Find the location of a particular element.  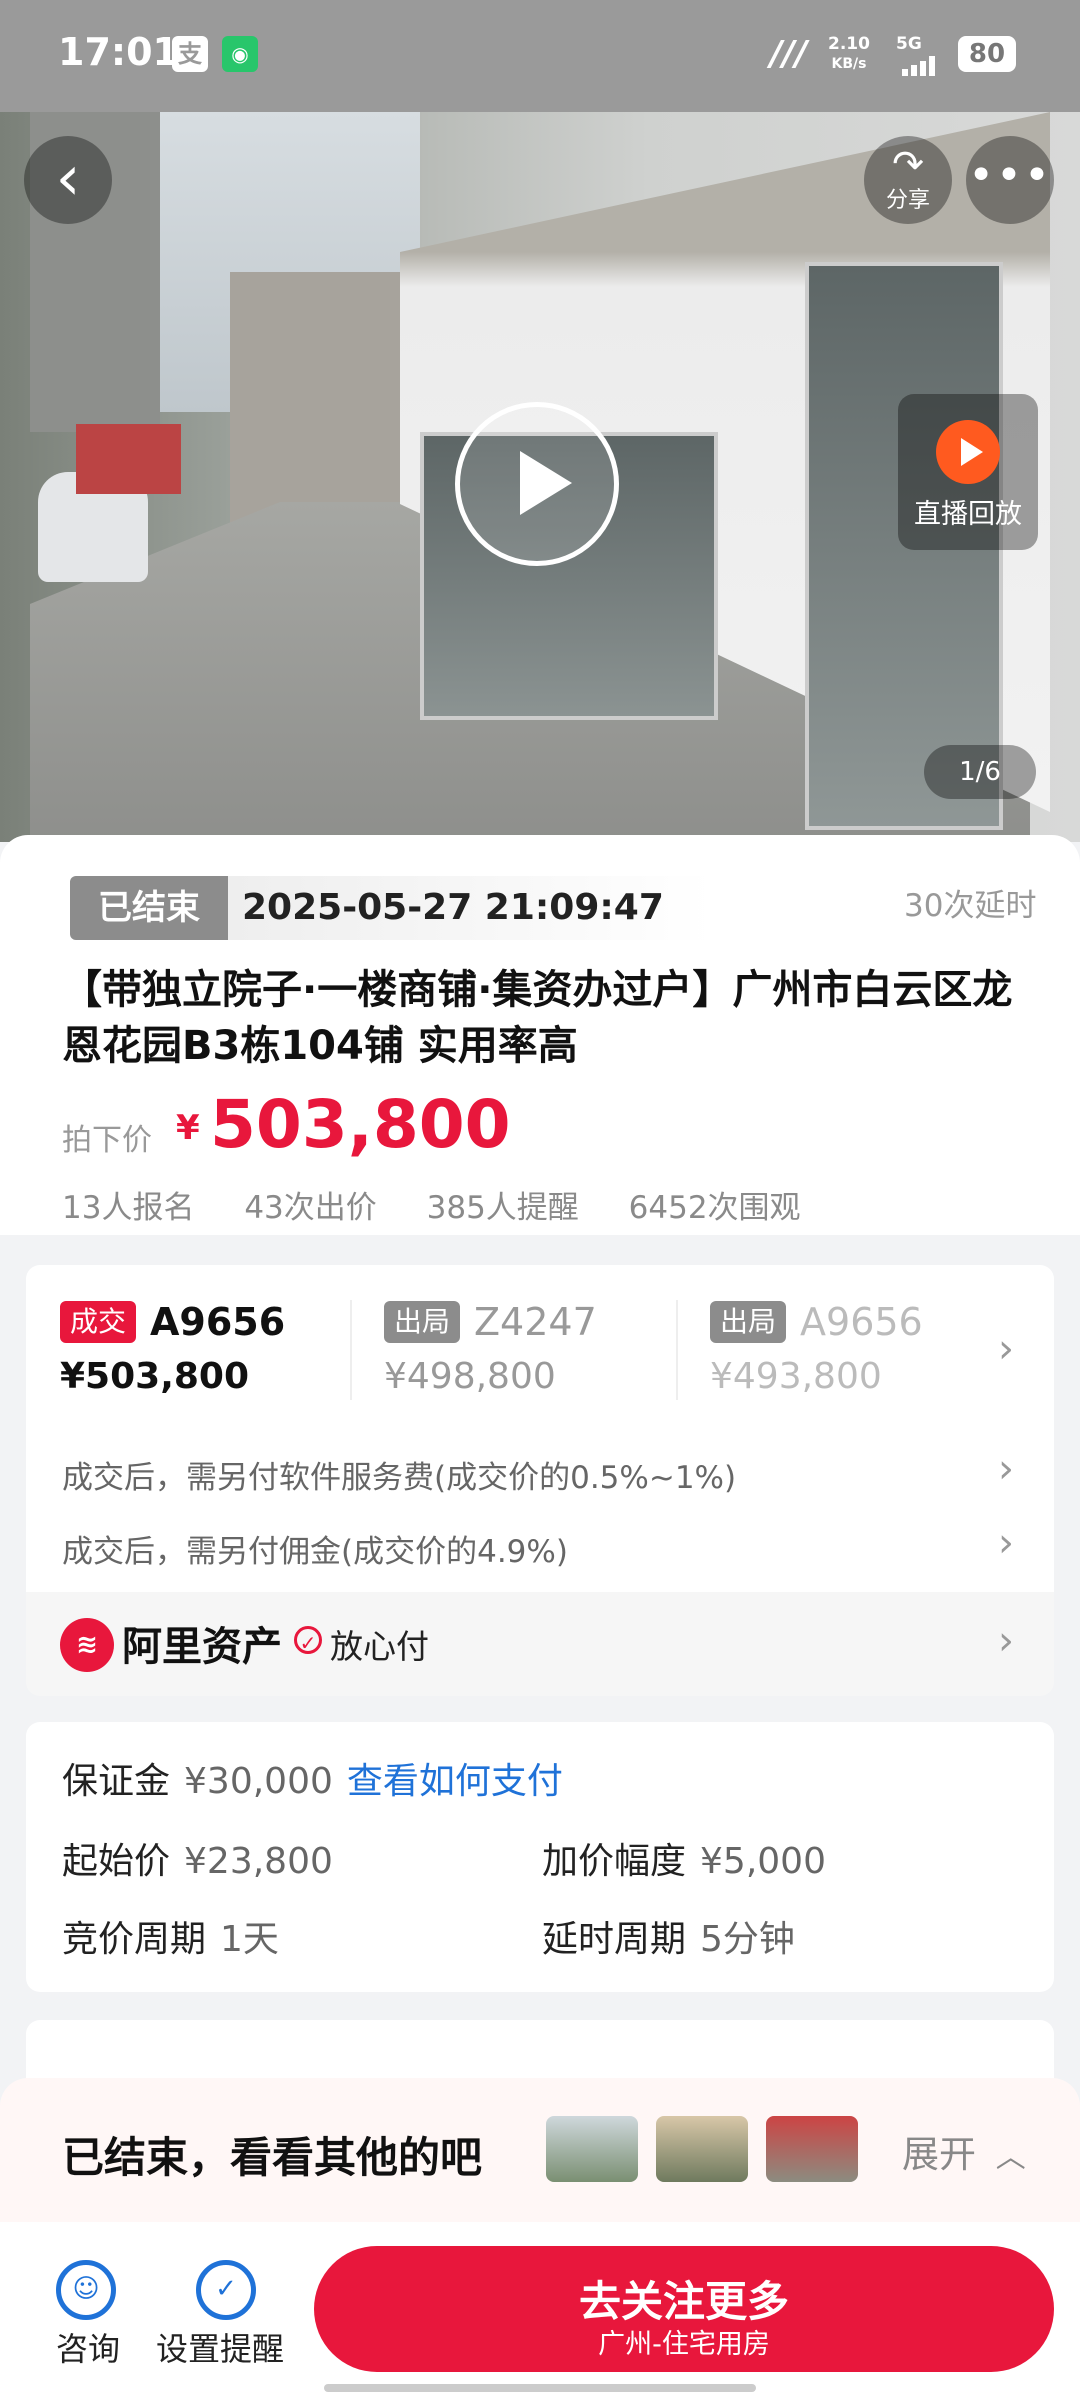

how-to-pay-link: 查看如何支付 is located at coordinates (455, 1781).